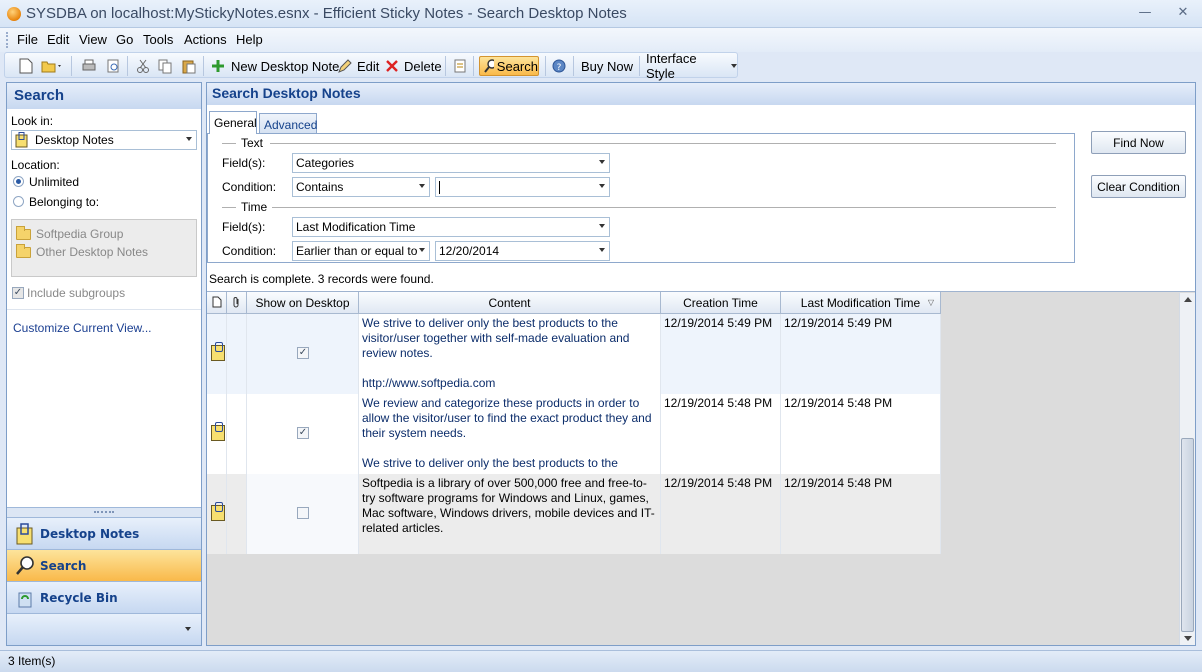  Describe the element at coordinates (460, 66) in the screenshot. I see `note-properties-icon` at that location.